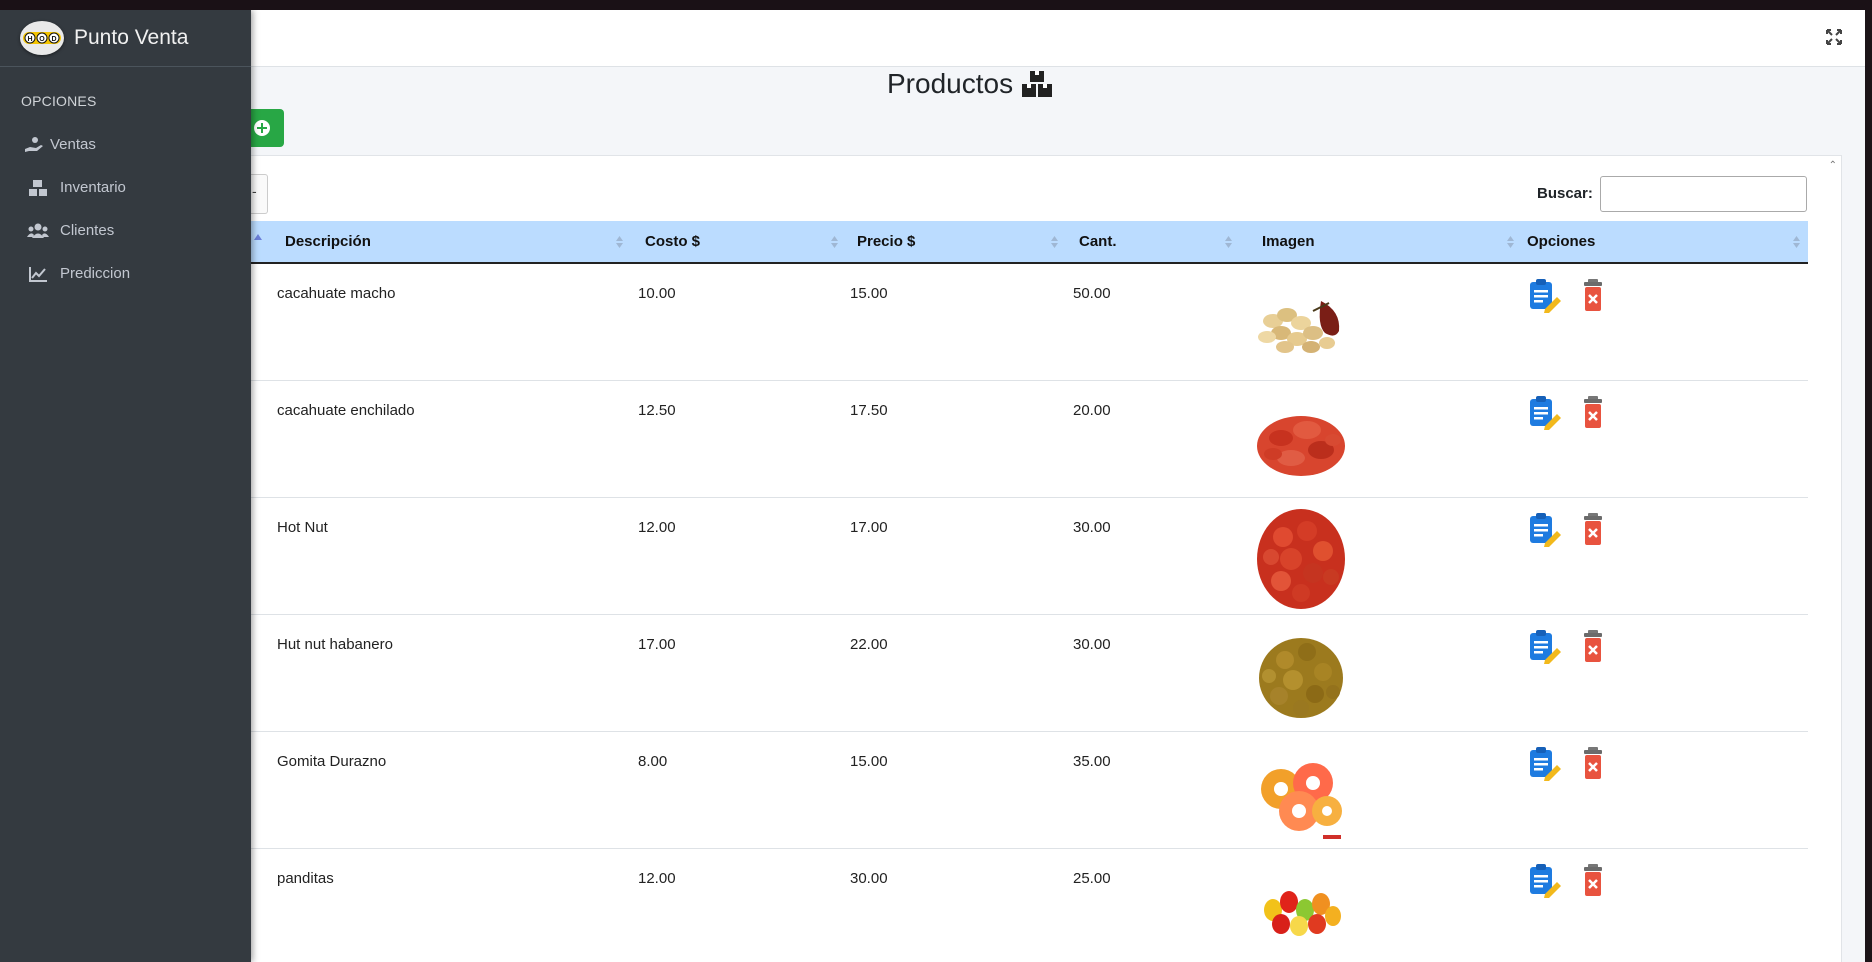  Describe the element at coordinates (1381, 241) in the screenshot. I see `column-header-imagen: Imagen` at that location.